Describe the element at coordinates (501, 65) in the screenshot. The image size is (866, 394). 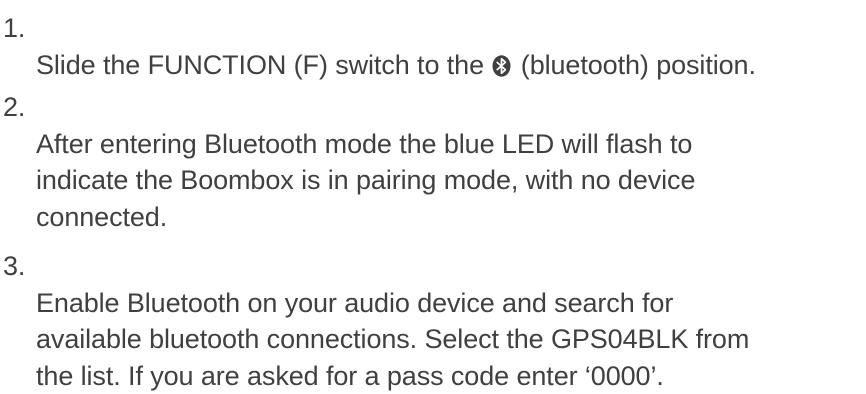
I see `bluetooth-icon` at that location.